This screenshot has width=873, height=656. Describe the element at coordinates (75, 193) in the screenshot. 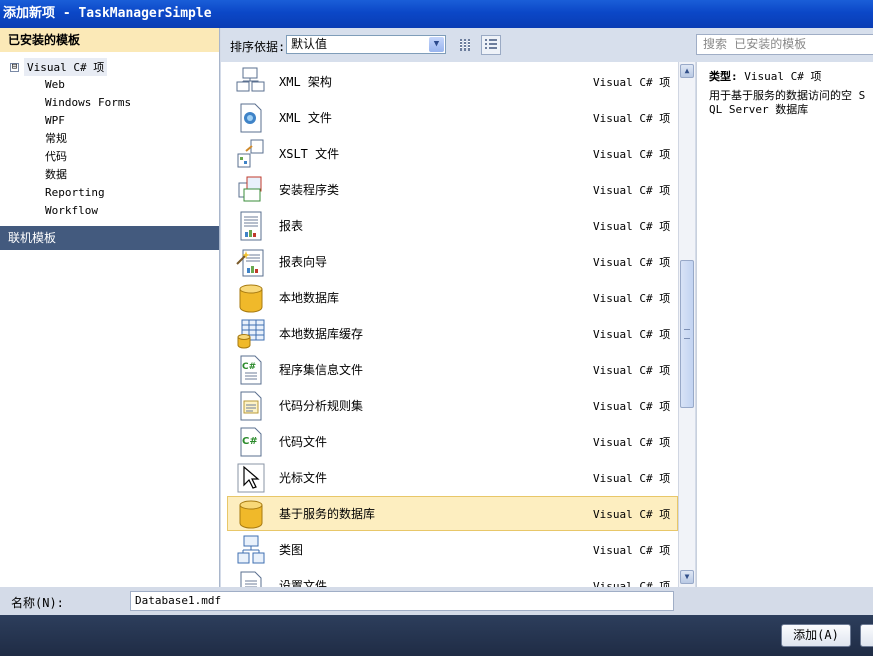

I see `tree-child-reporting: Reporting` at that location.